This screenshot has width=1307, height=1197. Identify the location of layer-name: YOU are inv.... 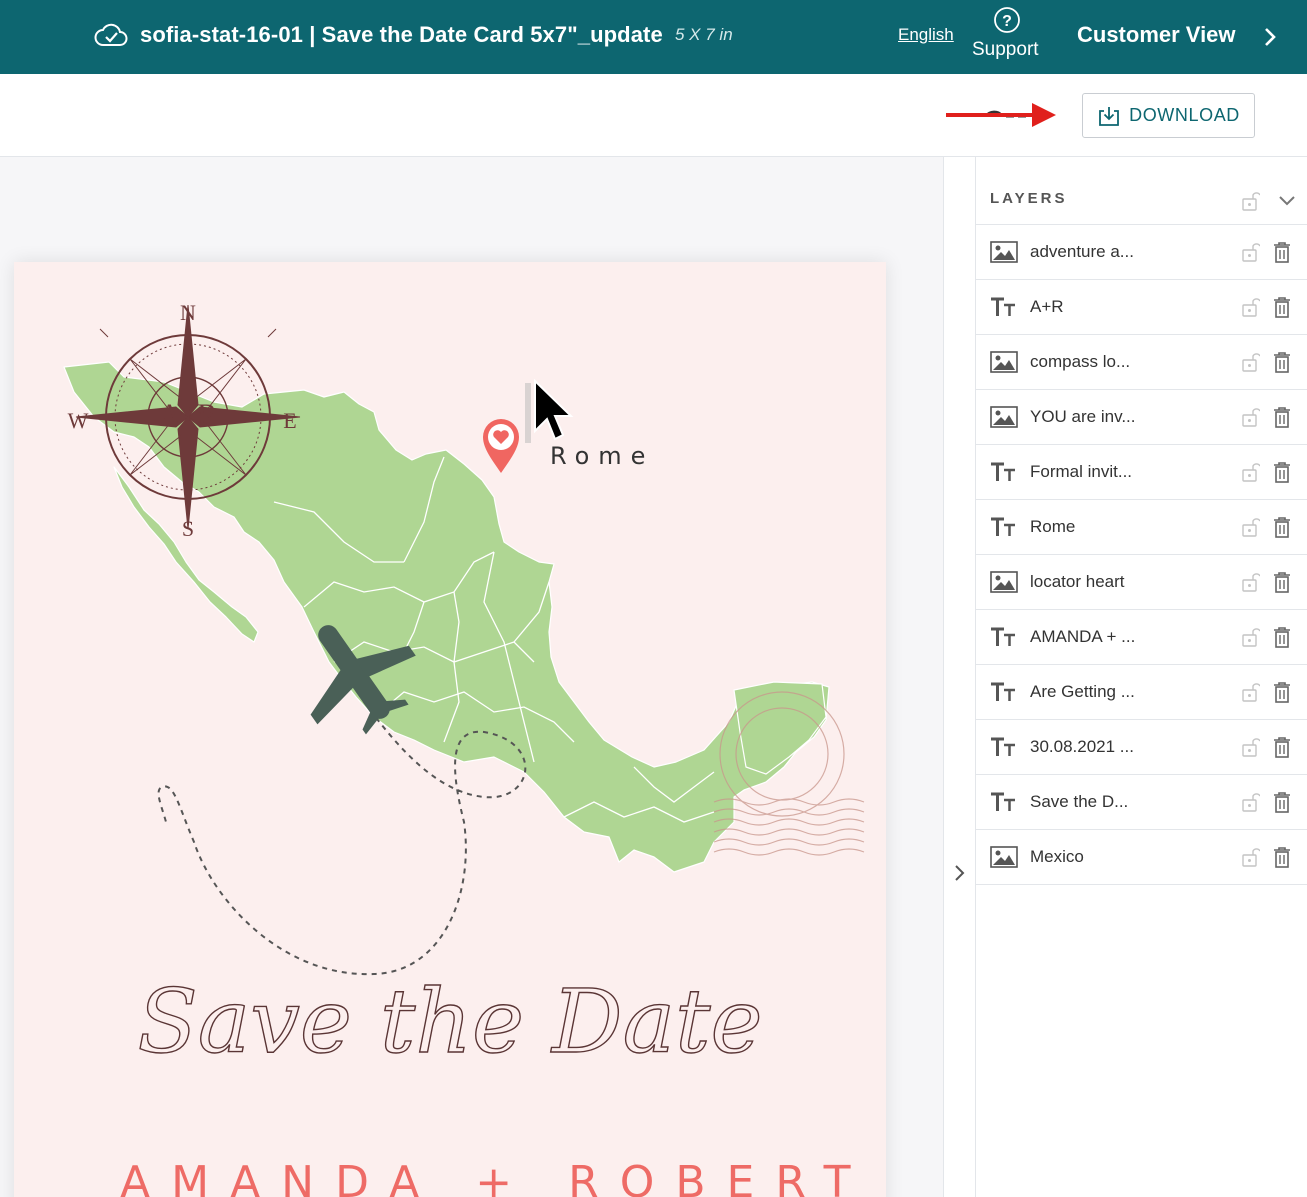
(1083, 416).